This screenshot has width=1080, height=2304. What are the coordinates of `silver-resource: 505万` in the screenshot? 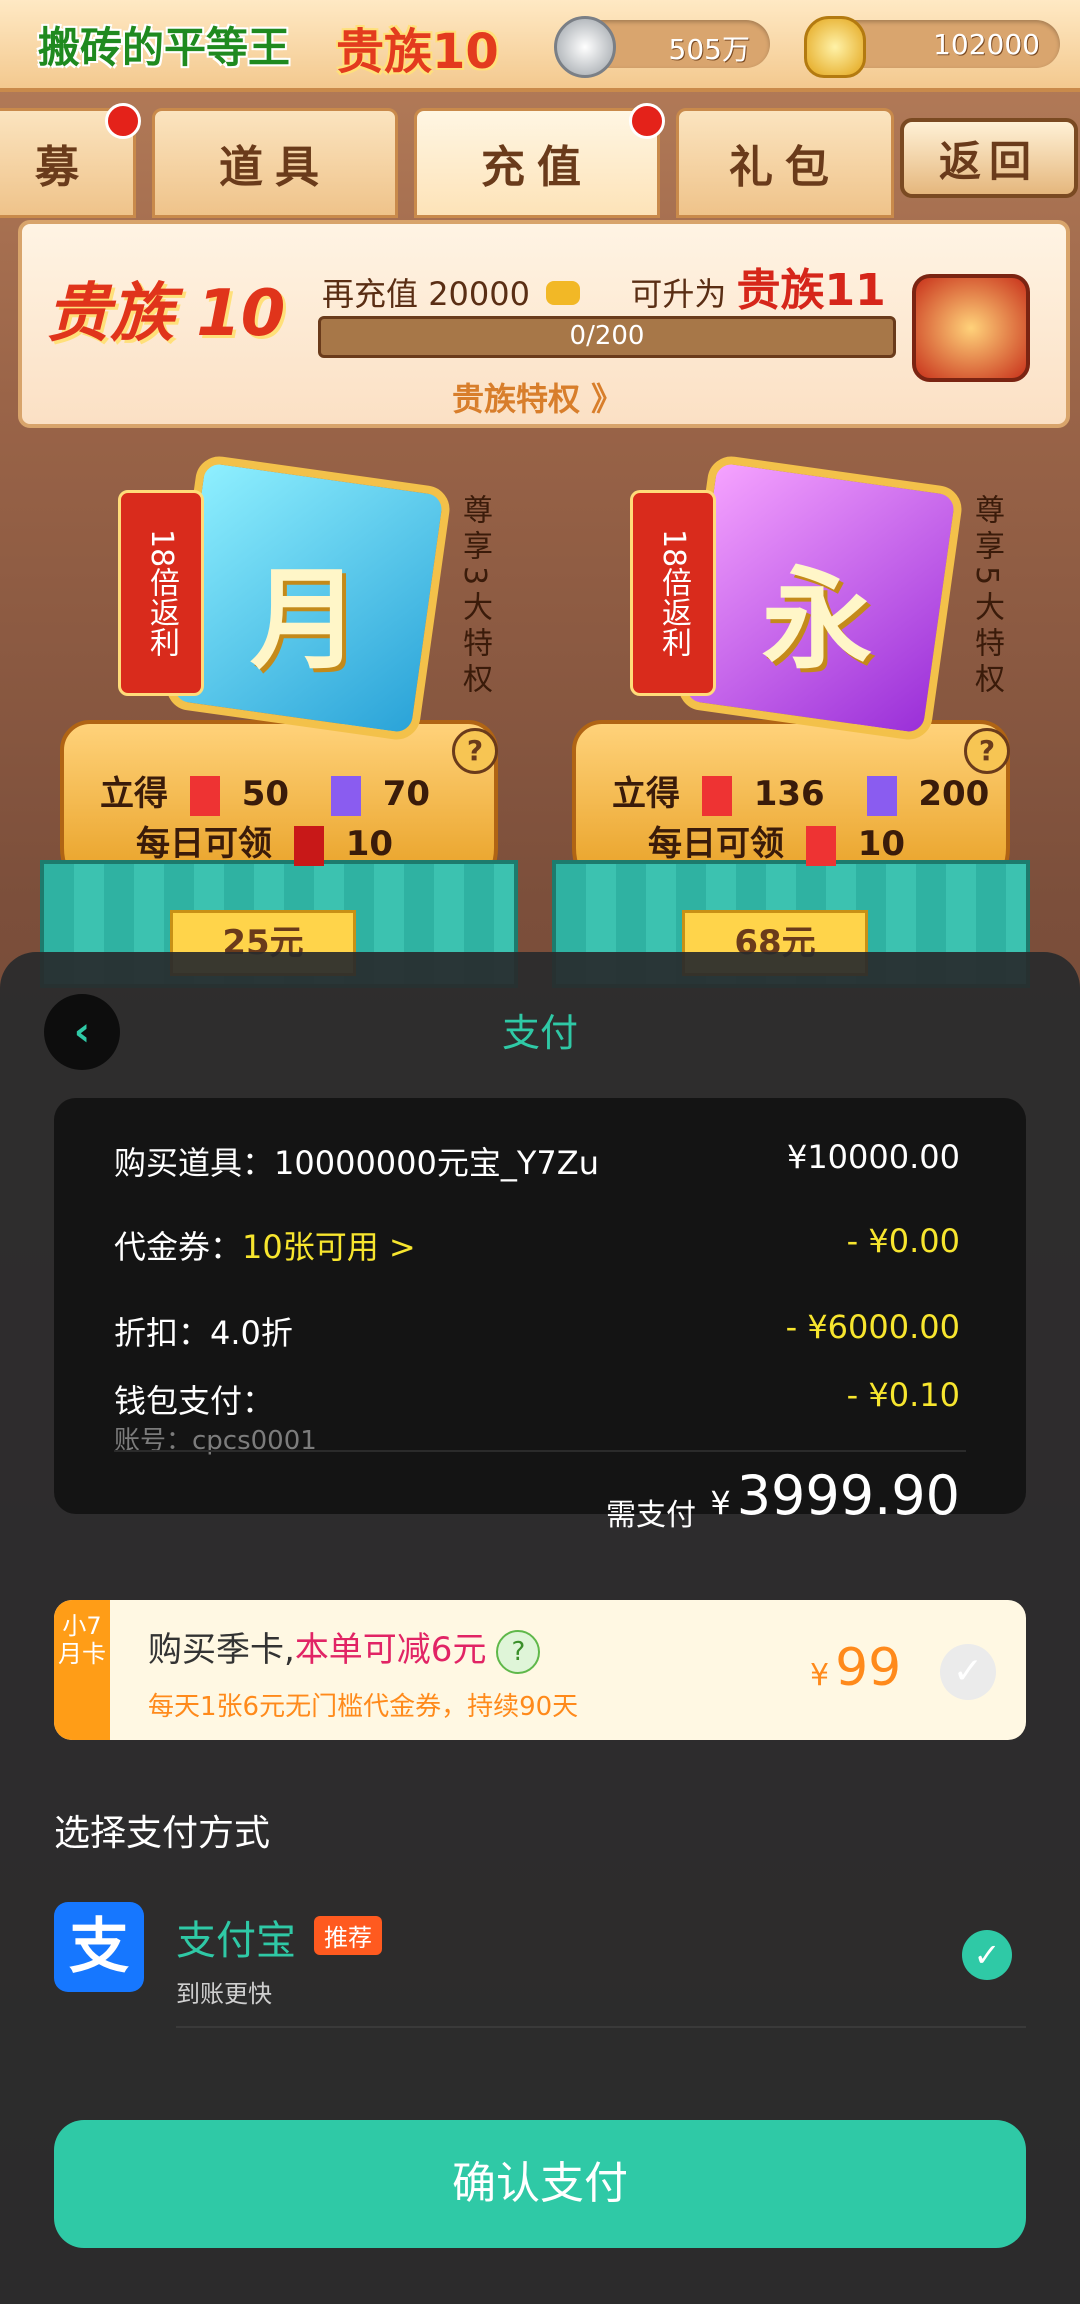 It's located at (662, 47).